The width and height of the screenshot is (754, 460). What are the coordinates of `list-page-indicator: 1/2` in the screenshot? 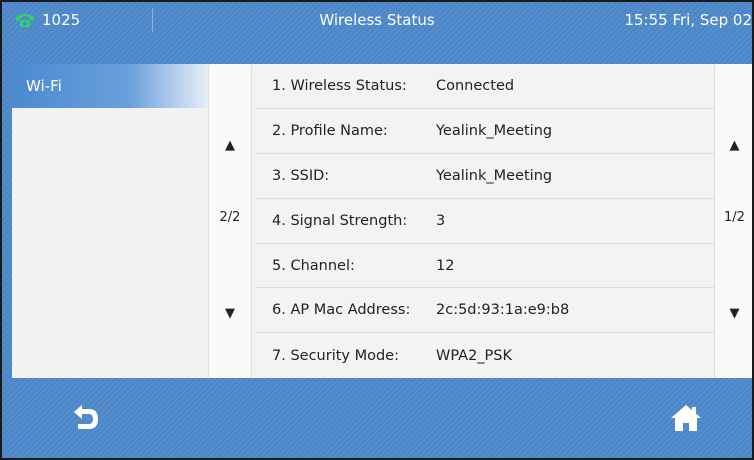 It's located at (734, 217).